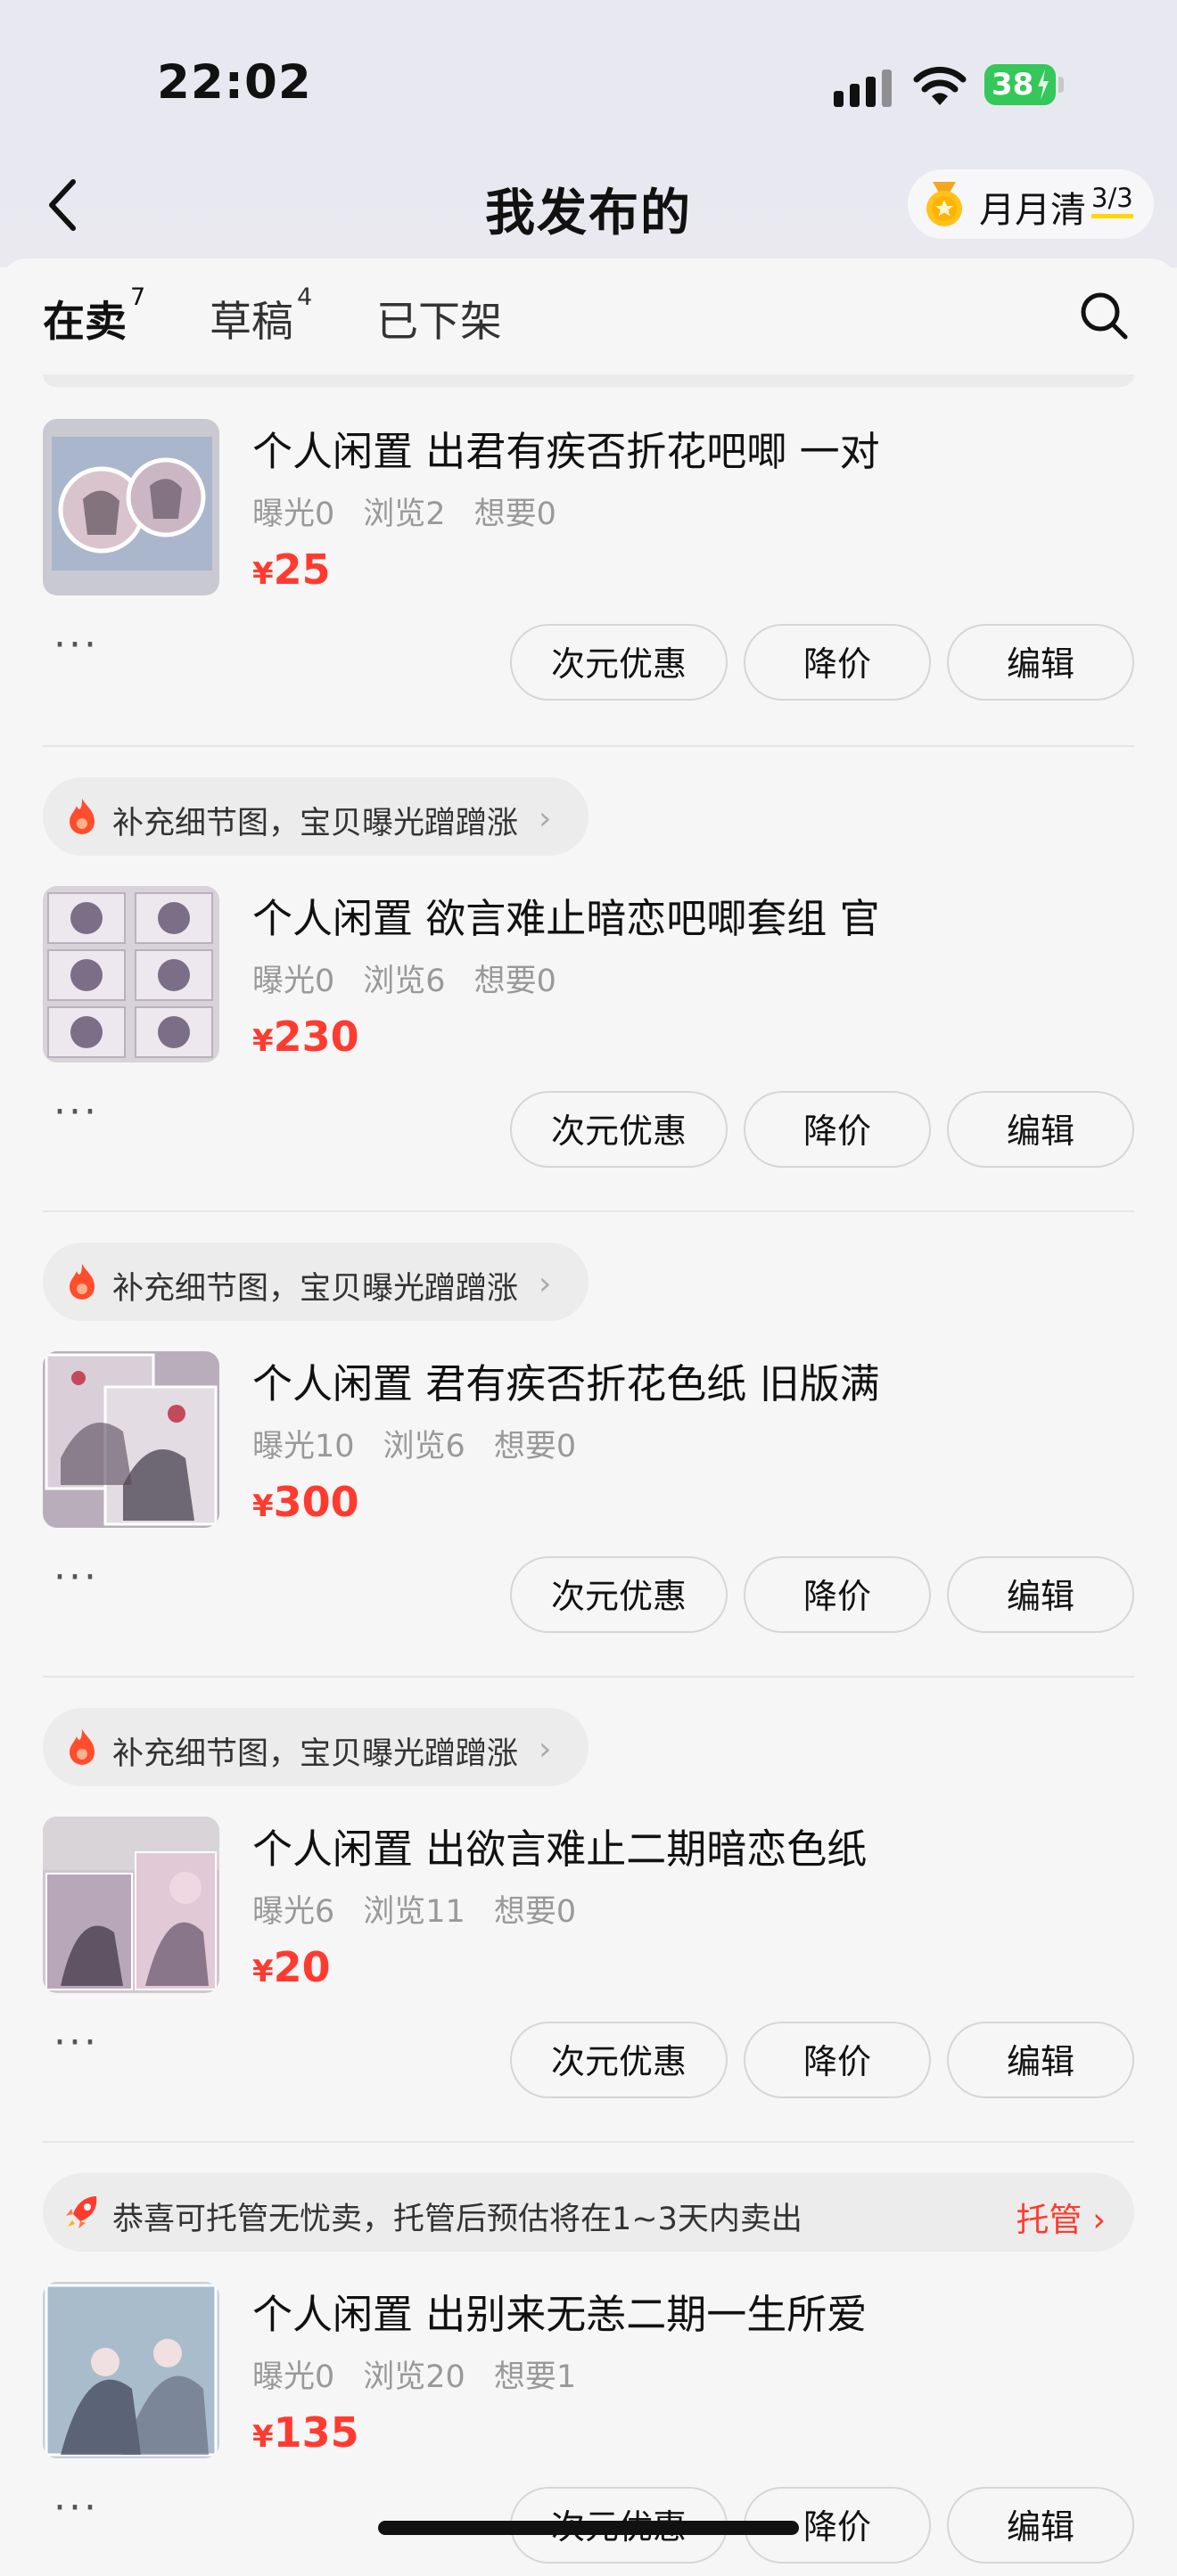 This screenshot has width=1177, height=2576. Describe the element at coordinates (138, 297) in the screenshot. I see `tab-count: 7` at that location.